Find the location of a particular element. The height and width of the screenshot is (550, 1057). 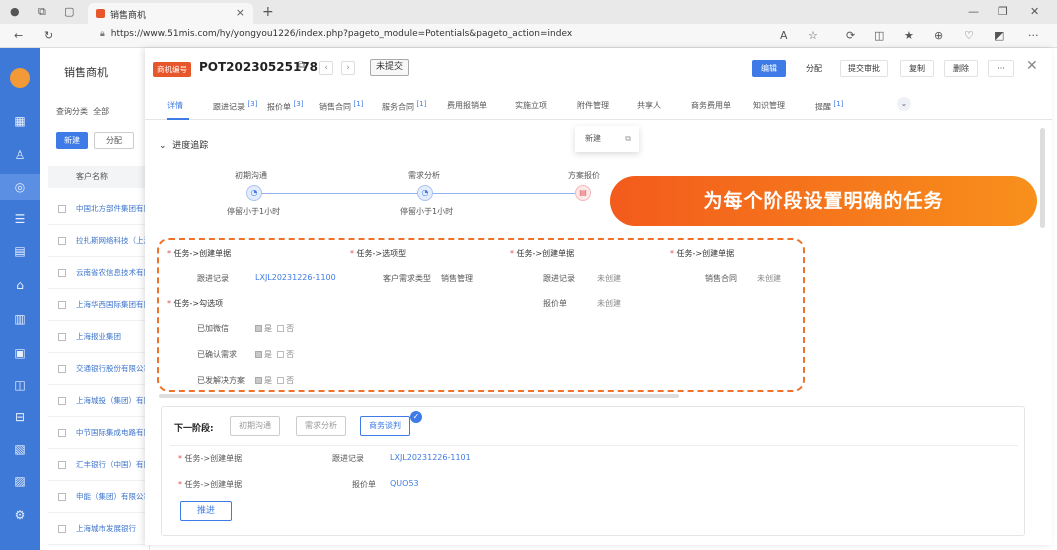

close-tab-button: × is located at coordinates (240, 12).